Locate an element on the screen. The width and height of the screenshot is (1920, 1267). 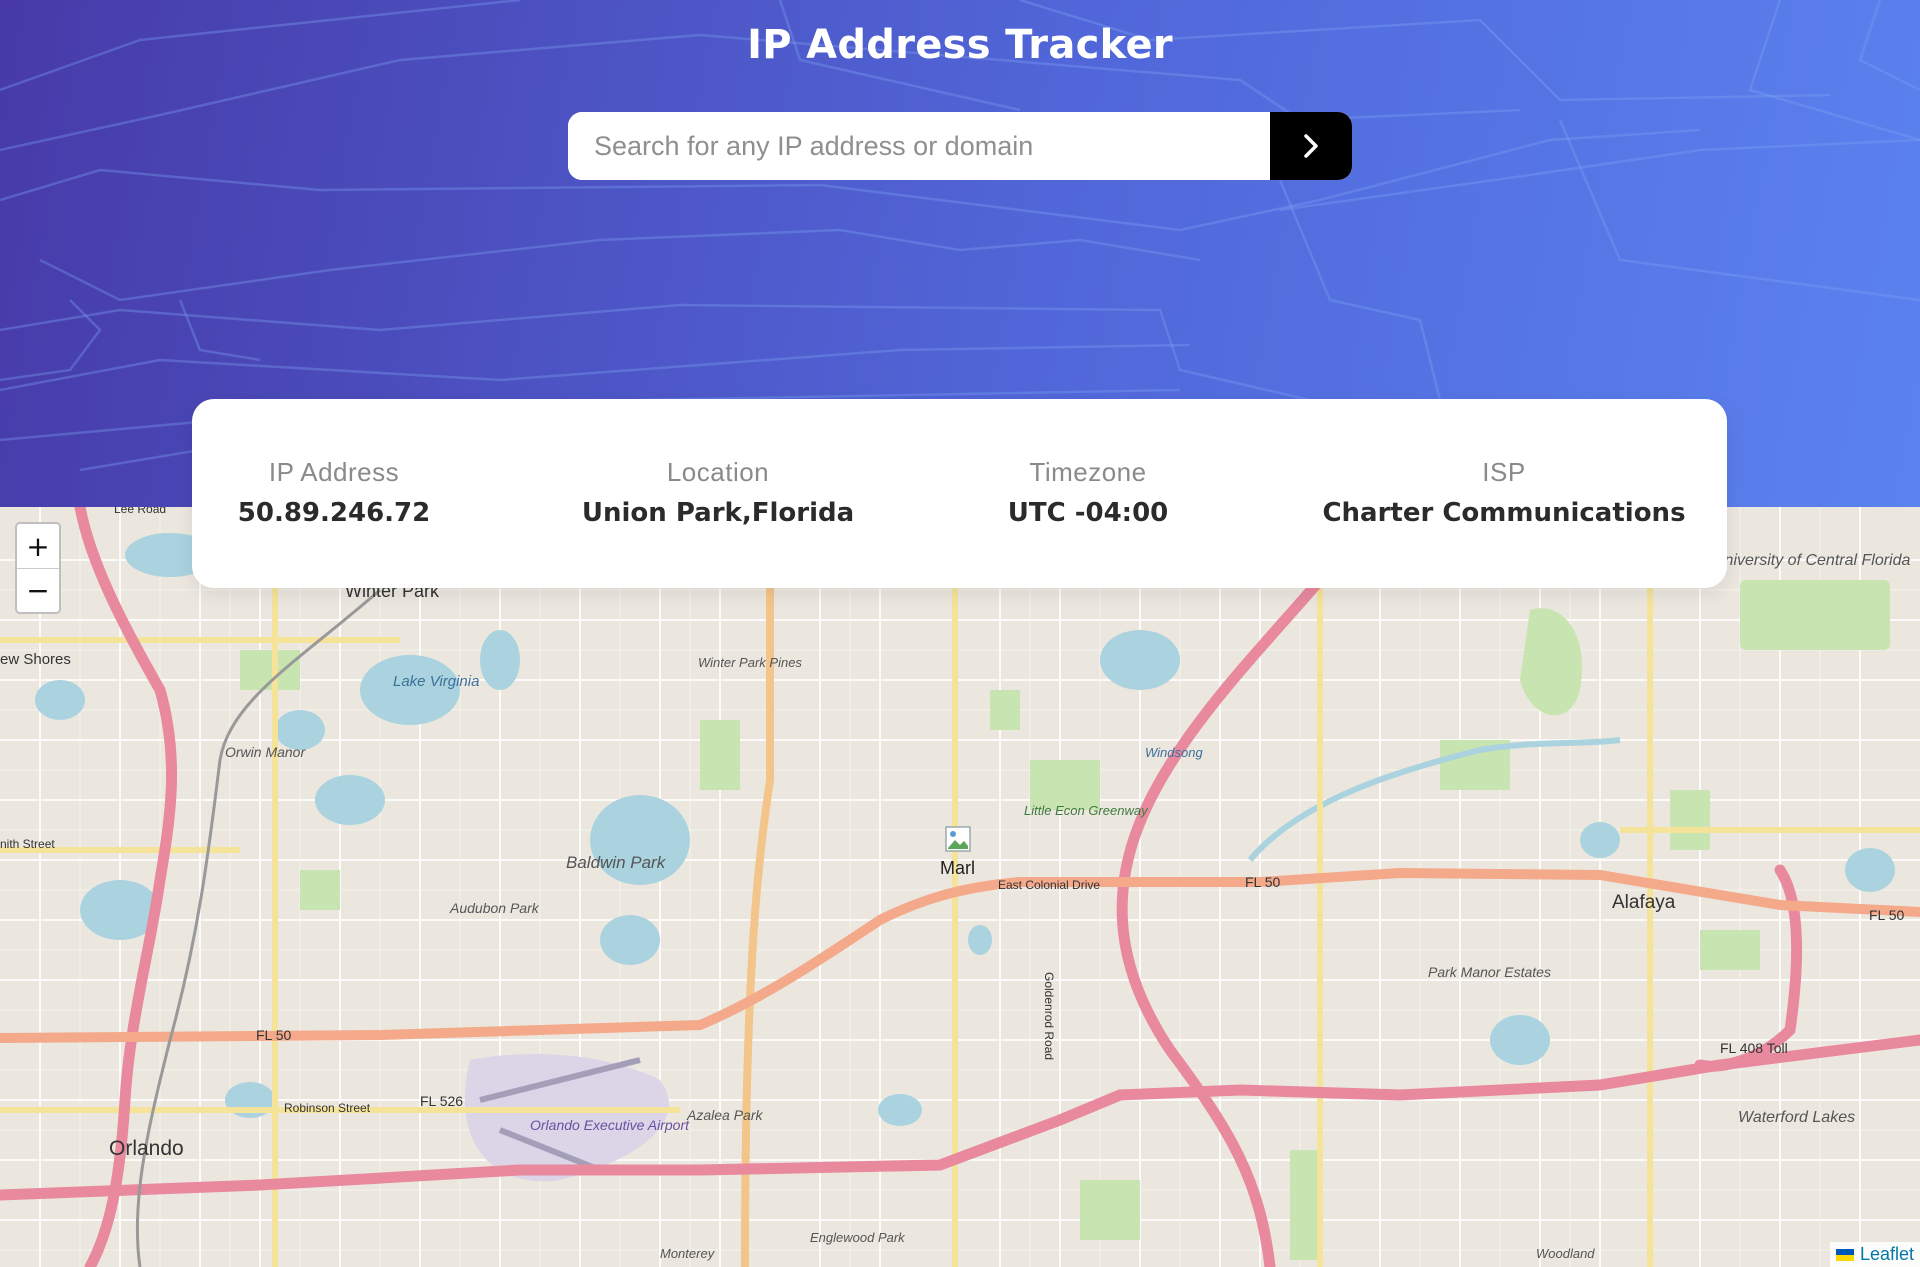
leaflet-link: Leaflet is located at coordinates (1887, 1254).